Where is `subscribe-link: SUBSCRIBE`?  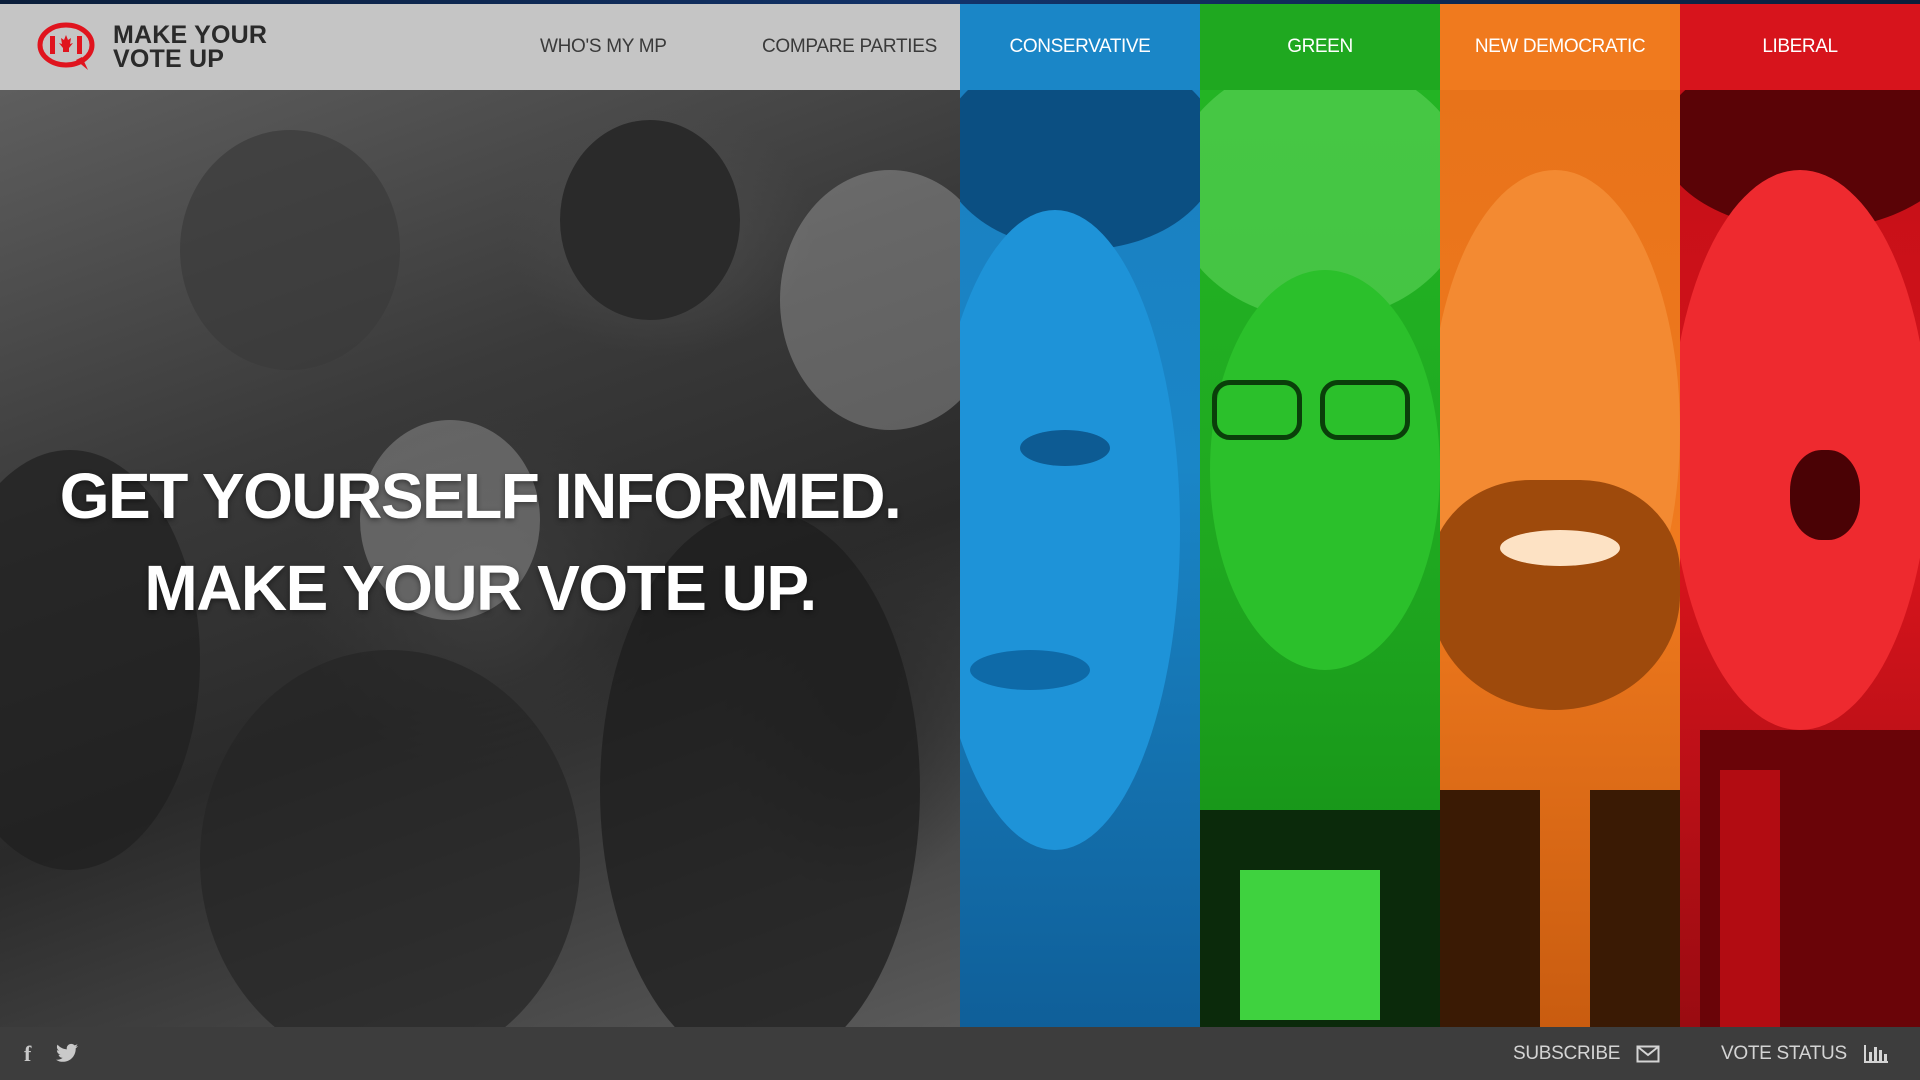
subscribe-link: SUBSCRIBE is located at coordinates (1586, 1053).